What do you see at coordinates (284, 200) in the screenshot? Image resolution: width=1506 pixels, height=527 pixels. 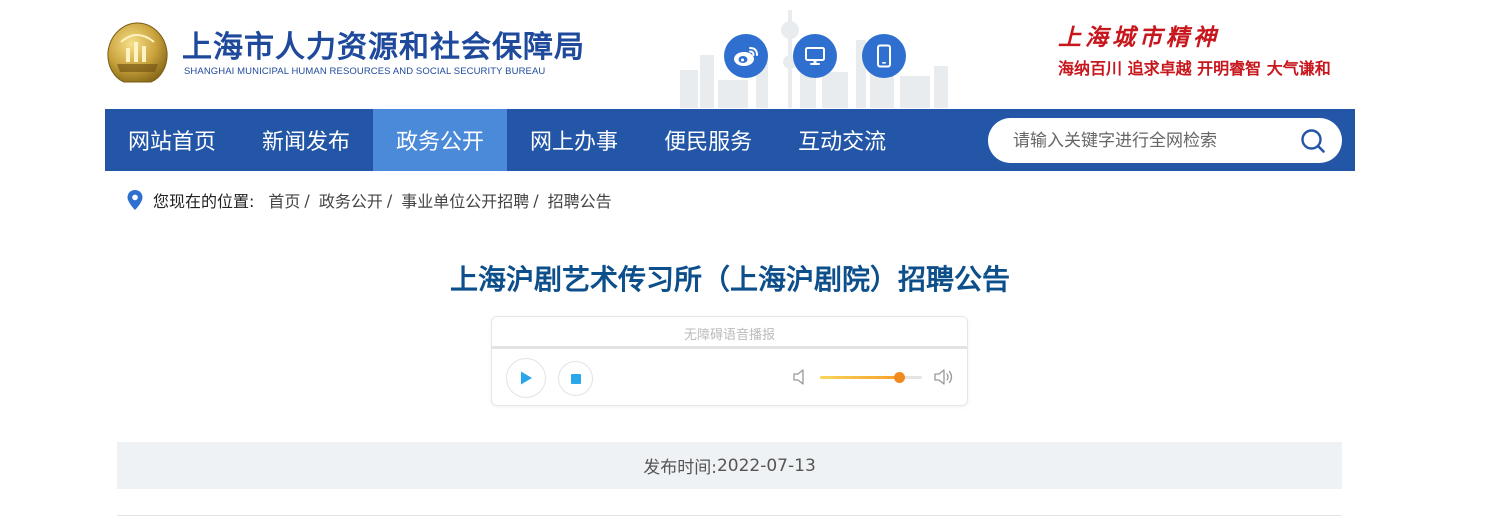 I see `breadcrumb-item-home: 首页` at bounding box center [284, 200].